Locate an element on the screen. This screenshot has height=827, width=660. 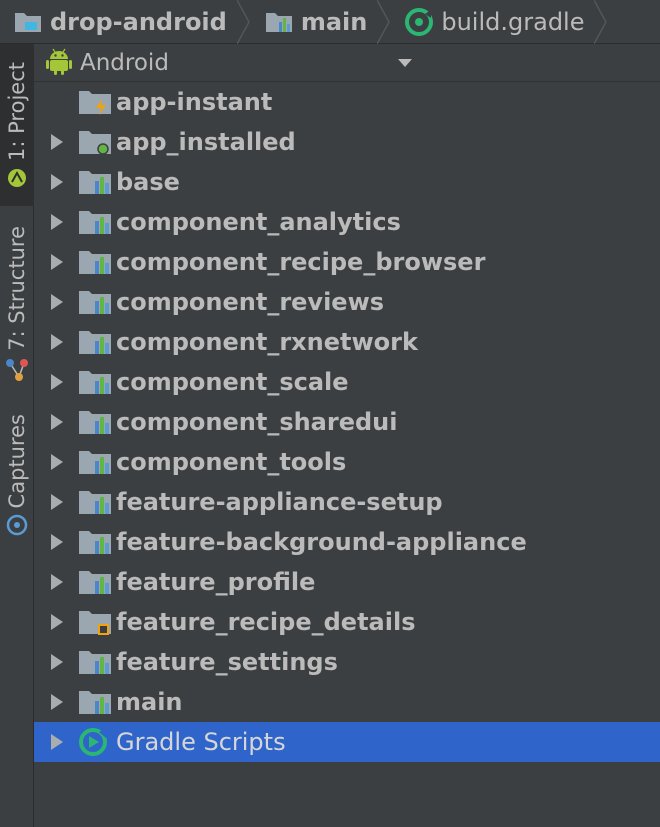
breadcrumb-item-main: main is located at coordinates (314, 22).